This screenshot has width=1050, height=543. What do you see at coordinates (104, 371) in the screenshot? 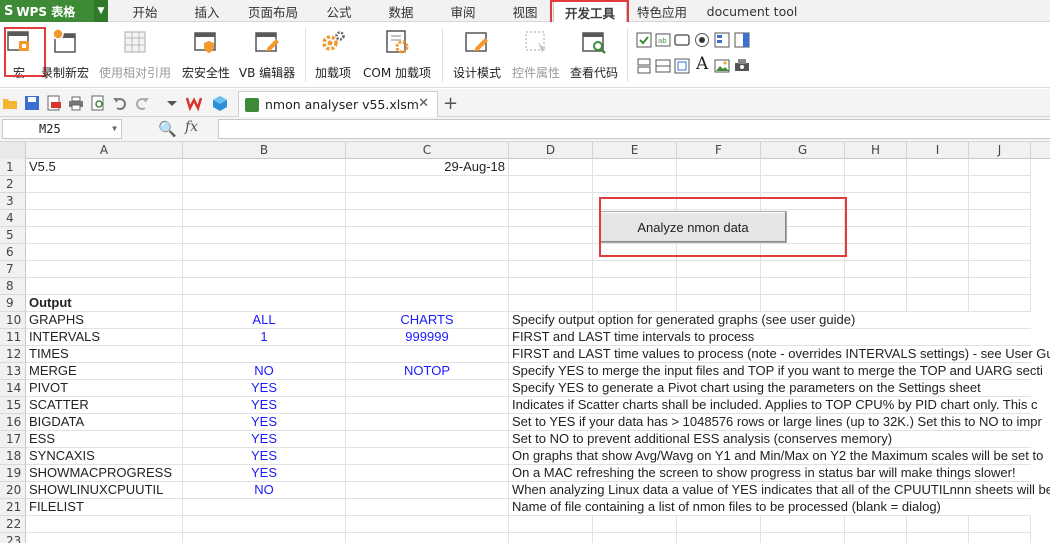
I see `cell-a13: MERGE` at bounding box center [104, 371].